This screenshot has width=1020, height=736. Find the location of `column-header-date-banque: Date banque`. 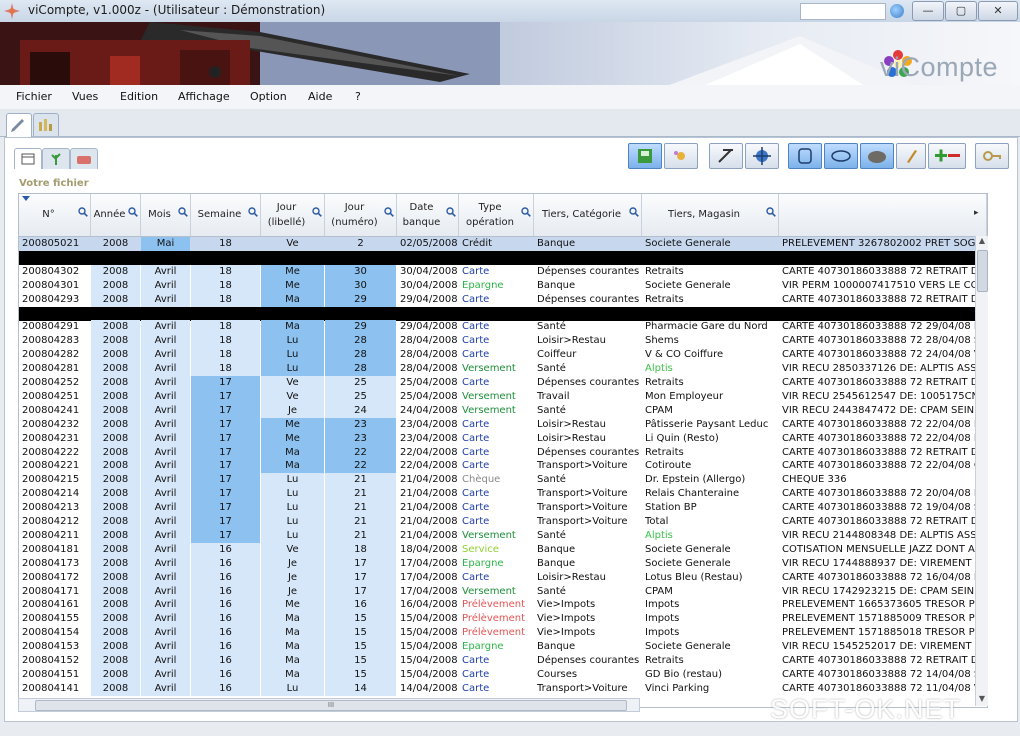

column-header-date-banque: Date banque is located at coordinates (428, 215).